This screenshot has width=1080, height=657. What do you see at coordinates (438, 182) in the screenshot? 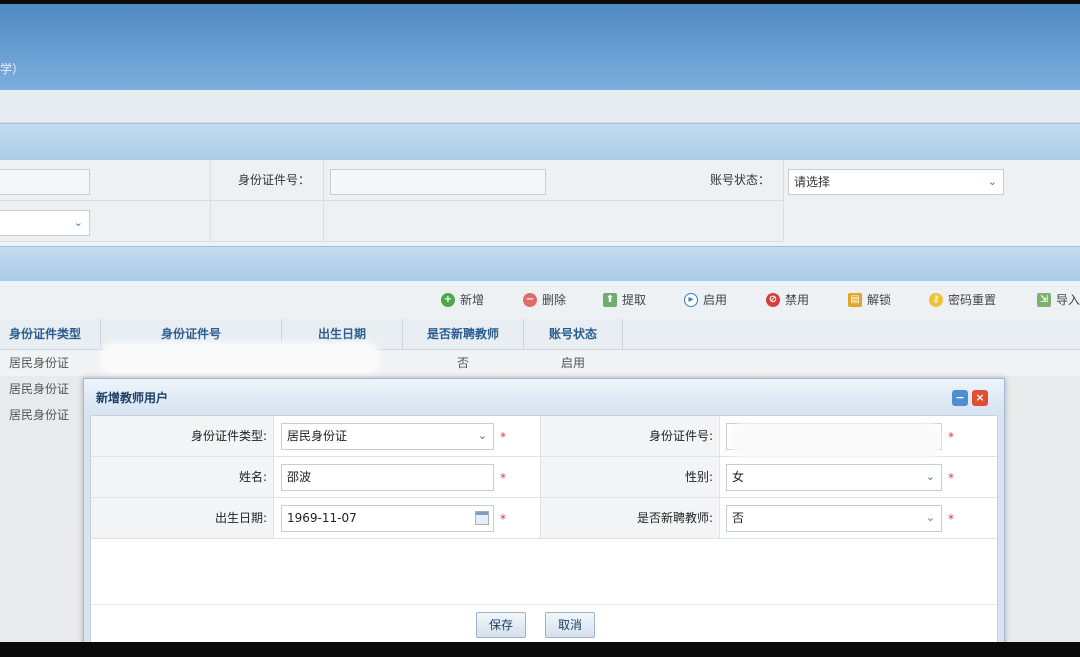
I see `id-number-search-input` at bounding box center [438, 182].